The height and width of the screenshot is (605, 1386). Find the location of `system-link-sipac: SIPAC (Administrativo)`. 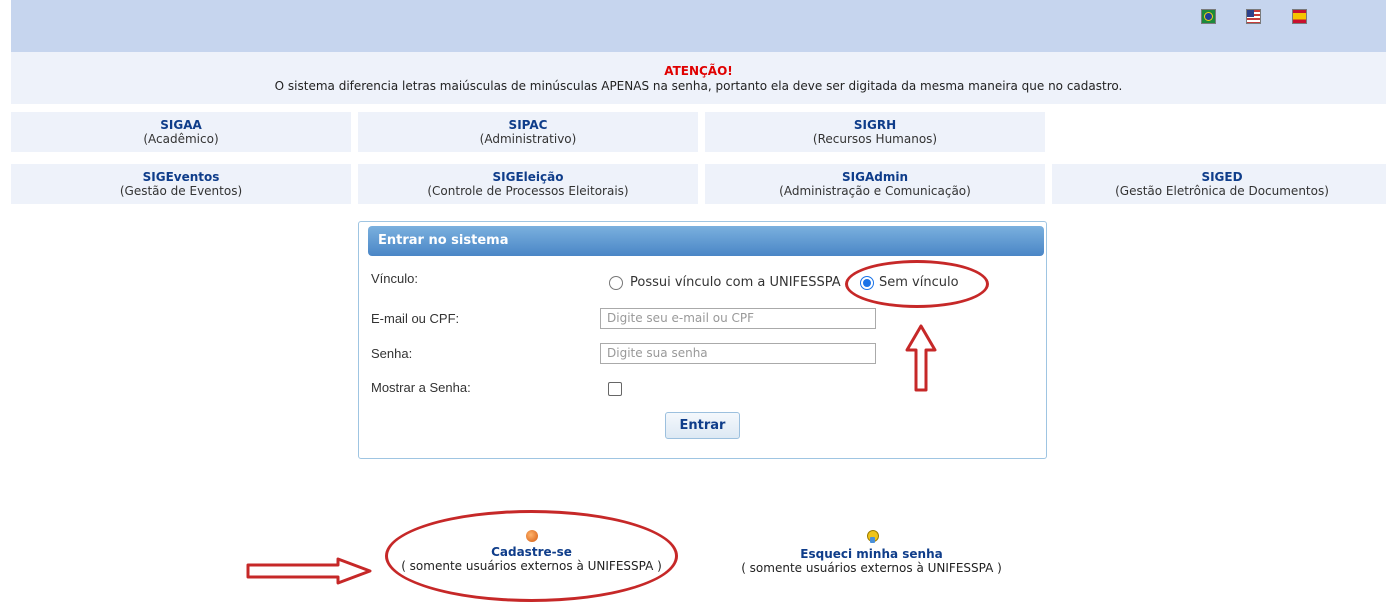

system-link-sipac: SIPAC (Administrativo) is located at coordinates (528, 132).